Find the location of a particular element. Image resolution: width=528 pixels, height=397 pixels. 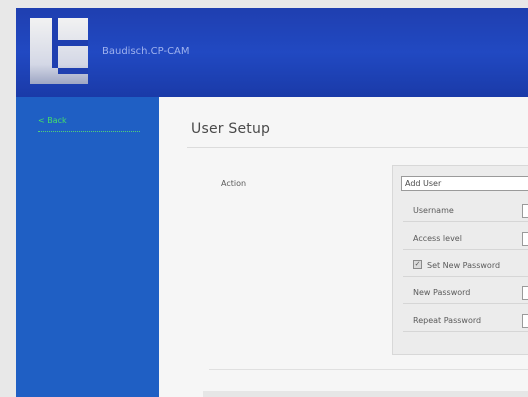

set-password-row: ✓ Set New Password is located at coordinates (465, 266).